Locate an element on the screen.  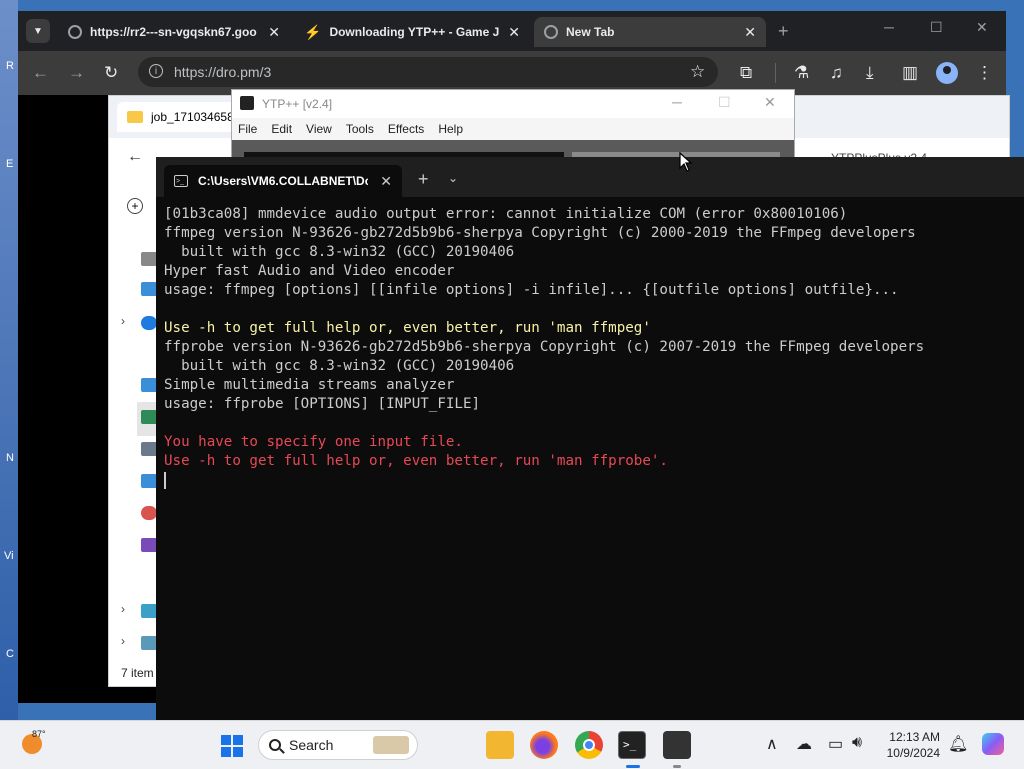
clock-time: 12:13 AM is located at coordinates (914, 737).